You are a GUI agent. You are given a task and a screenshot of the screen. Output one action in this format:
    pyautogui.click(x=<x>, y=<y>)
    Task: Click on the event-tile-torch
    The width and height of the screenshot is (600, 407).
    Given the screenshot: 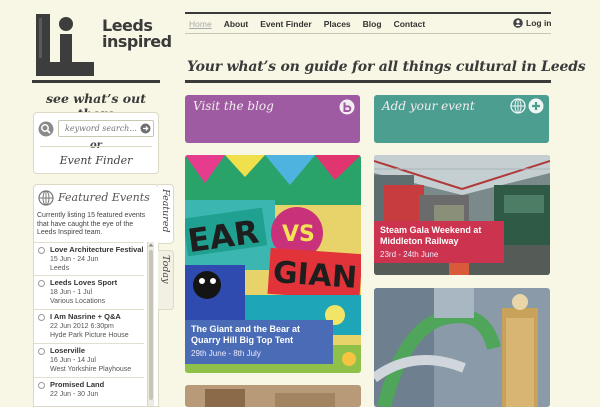 What is the action you would take?
    pyautogui.click(x=462, y=347)
    